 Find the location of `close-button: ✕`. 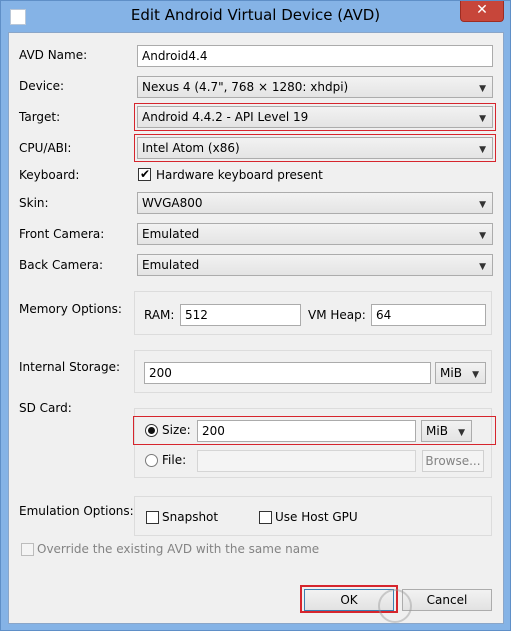

close-button: ✕ is located at coordinates (482, 11).